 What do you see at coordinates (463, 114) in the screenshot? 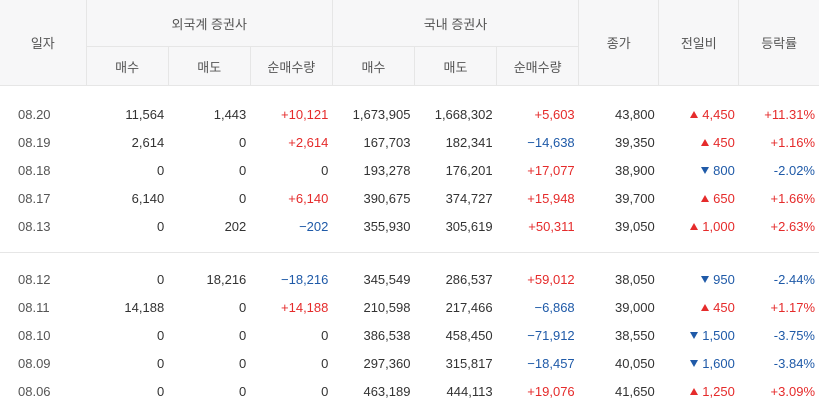
I see `cell-domestic-sell: 1,668,302` at bounding box center [463, 114].